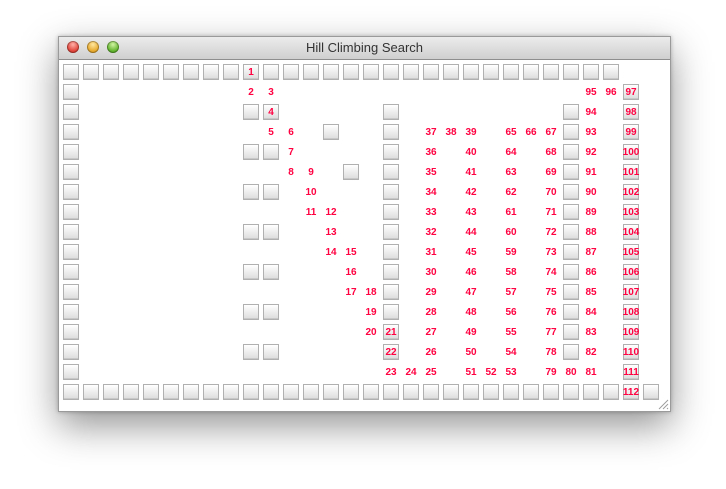 This screenshot has height=489, width=726. Describe the element at coordinates (511, 252) in the screenshot. I see `path-step: 59` at that location.